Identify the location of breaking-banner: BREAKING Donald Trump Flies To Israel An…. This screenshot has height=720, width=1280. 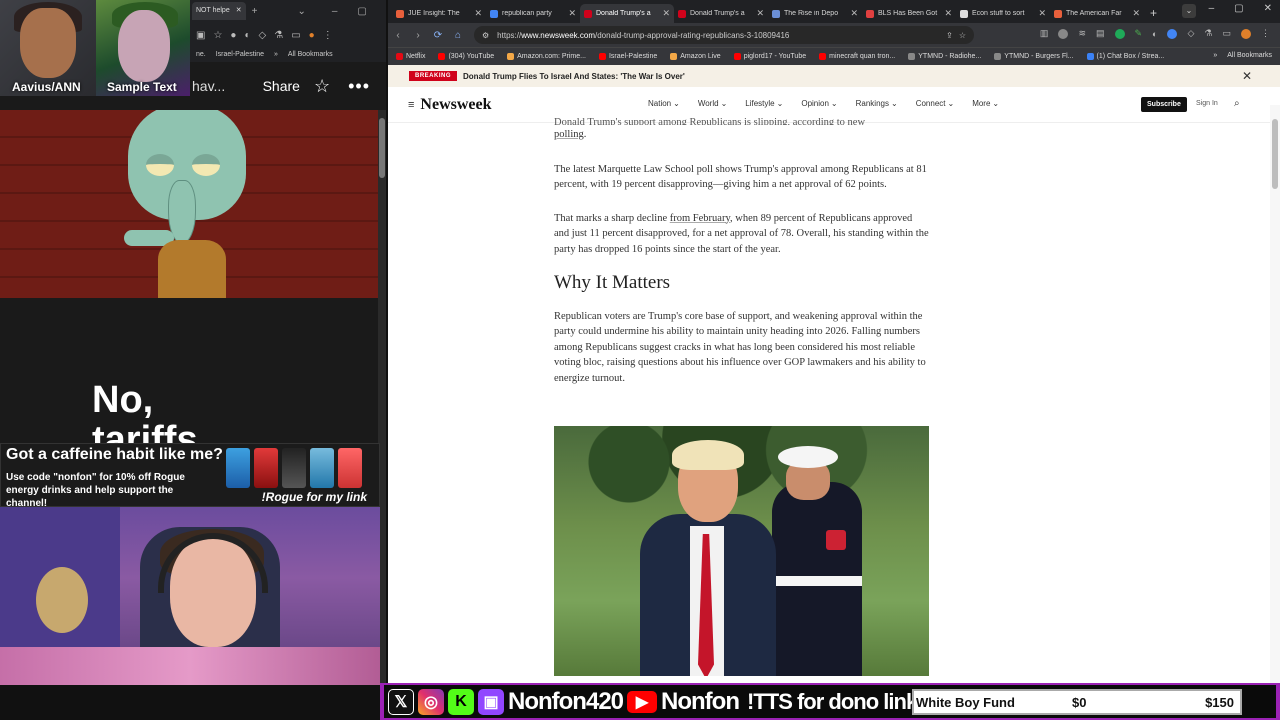
(834, 76).